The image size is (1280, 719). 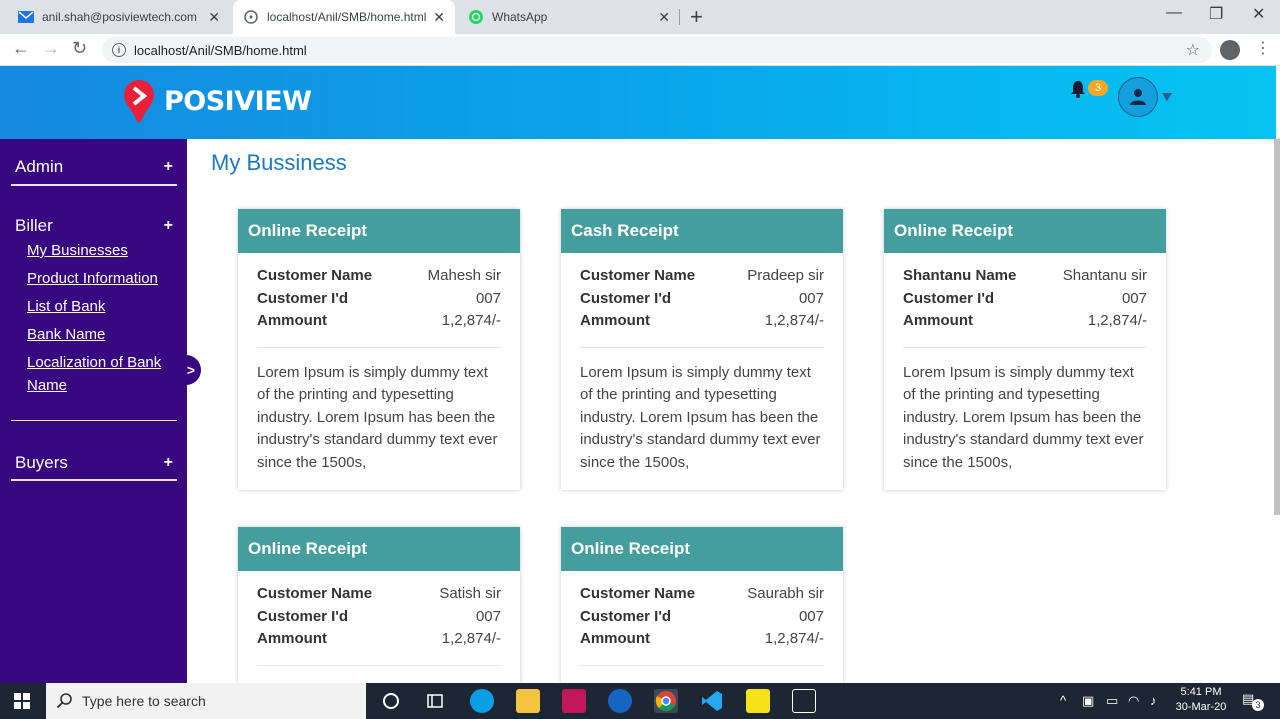 I want to click on mail-icon, so click(x=26, y=17).